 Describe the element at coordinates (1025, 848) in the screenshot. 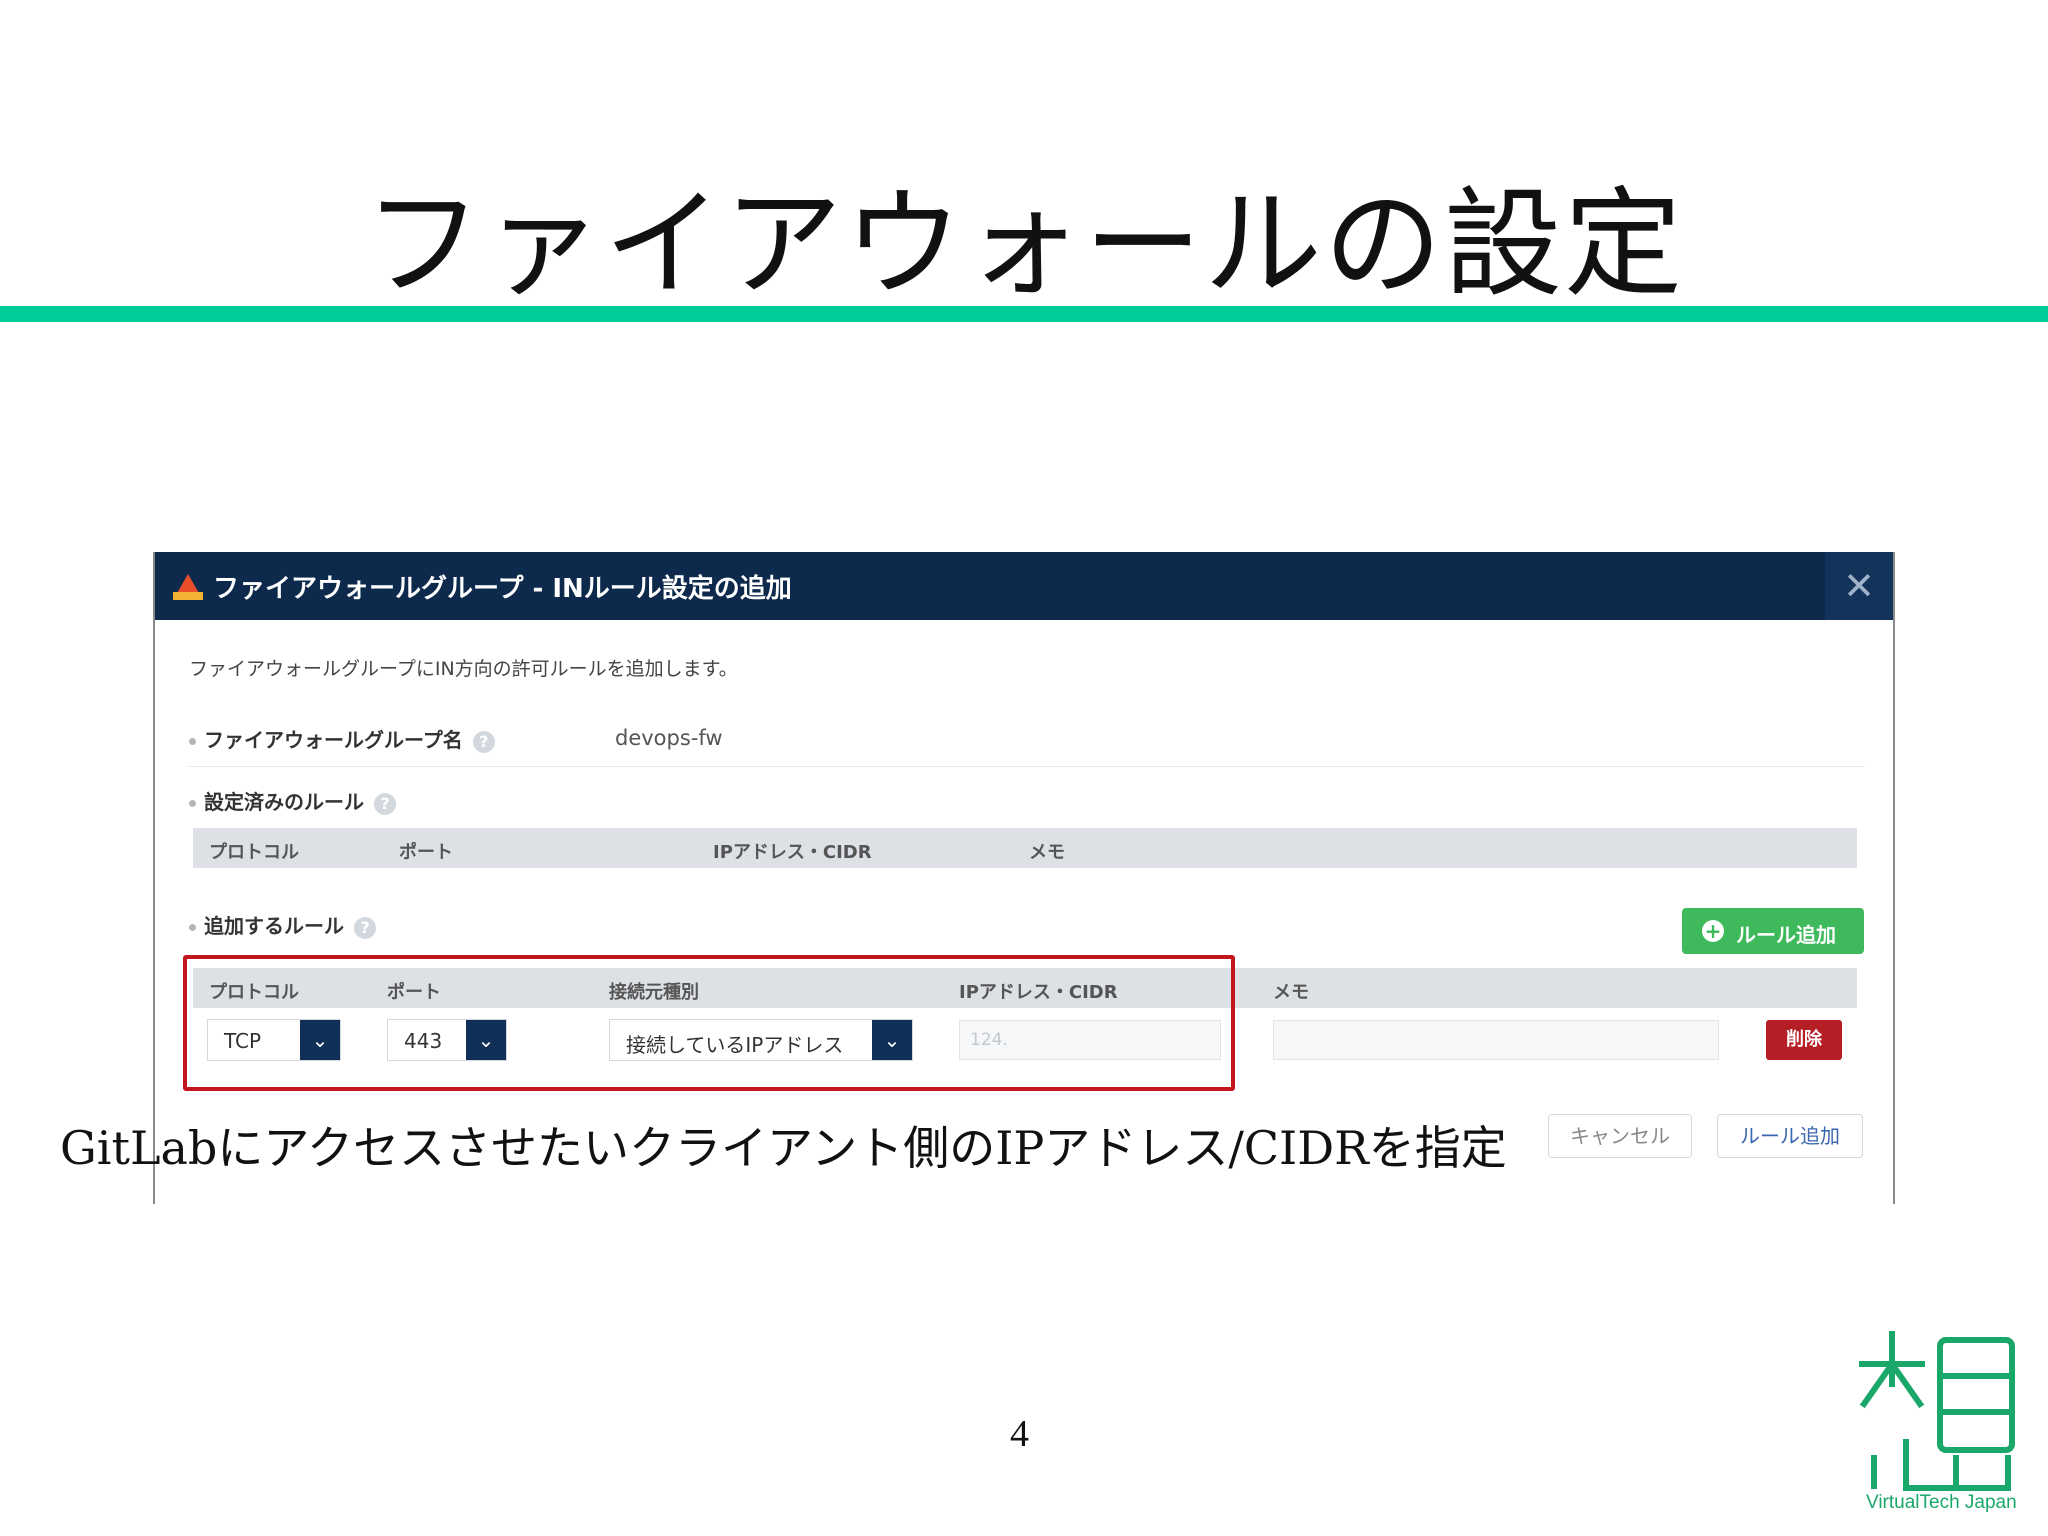

I see `existing-rules-table-header: プロトコル ポート IPアドレス・CIDR メモ` at that location.